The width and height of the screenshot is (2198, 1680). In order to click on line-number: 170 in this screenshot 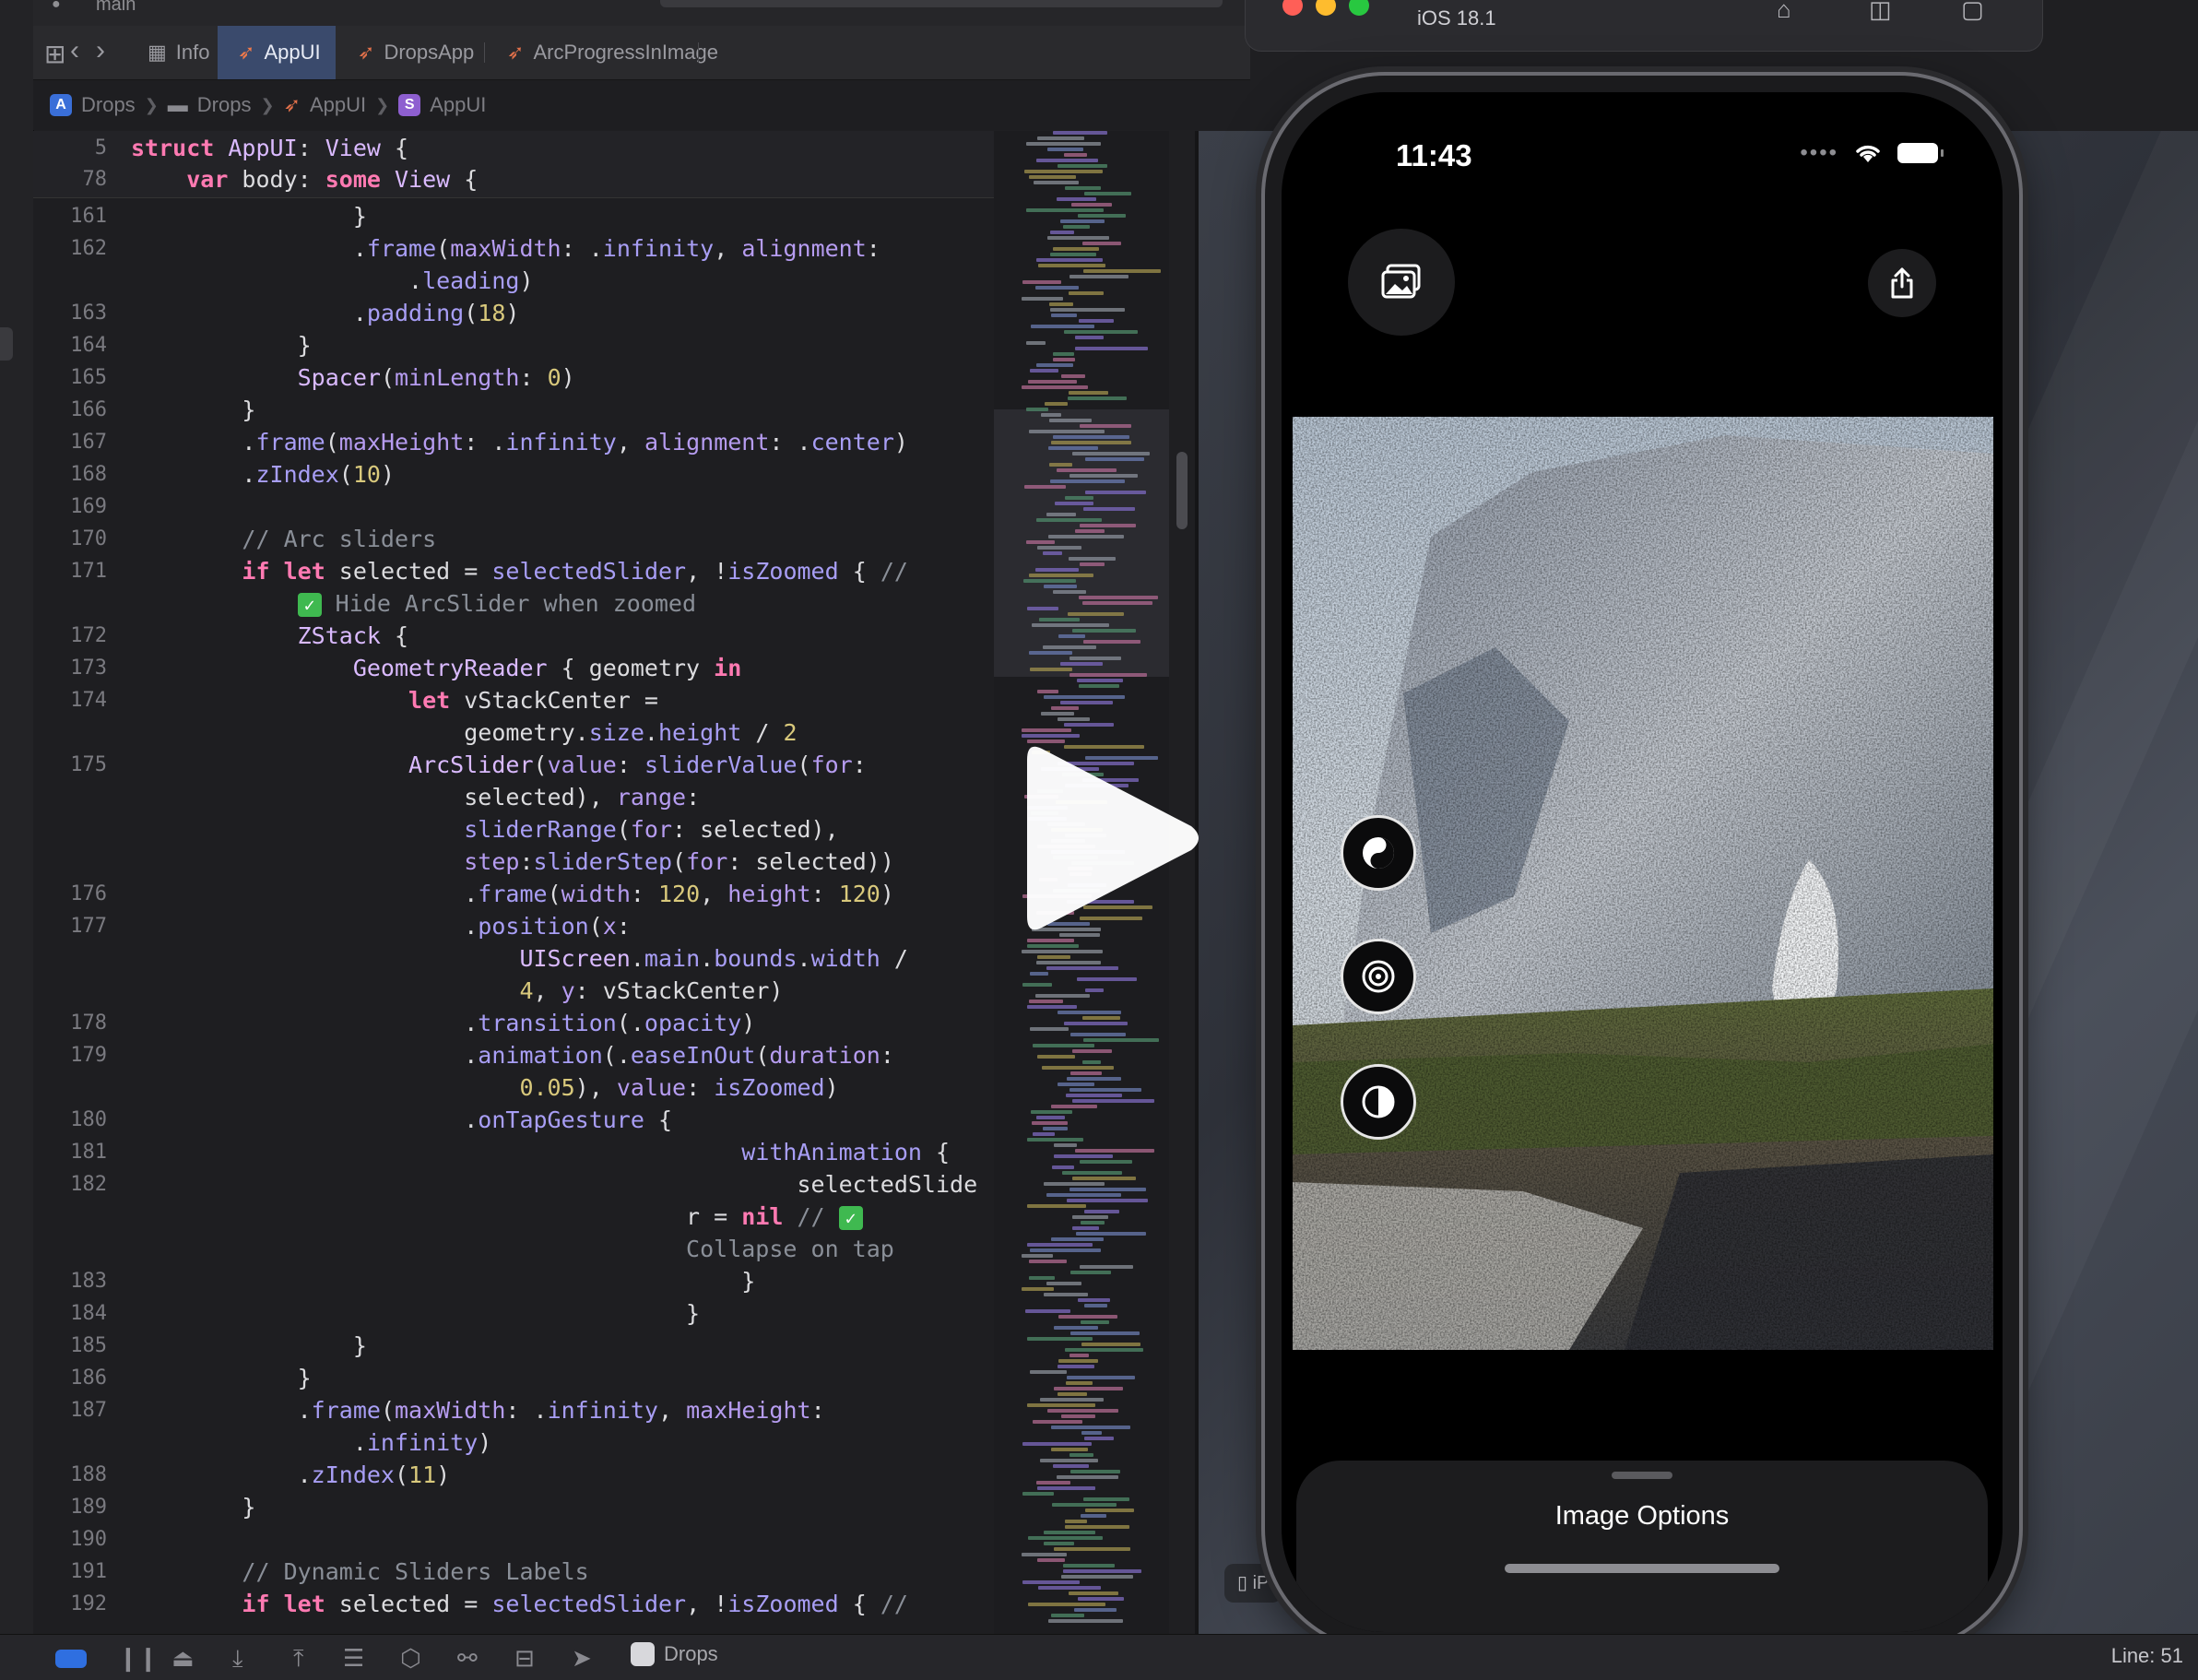, I will do `click(89, 538)`.